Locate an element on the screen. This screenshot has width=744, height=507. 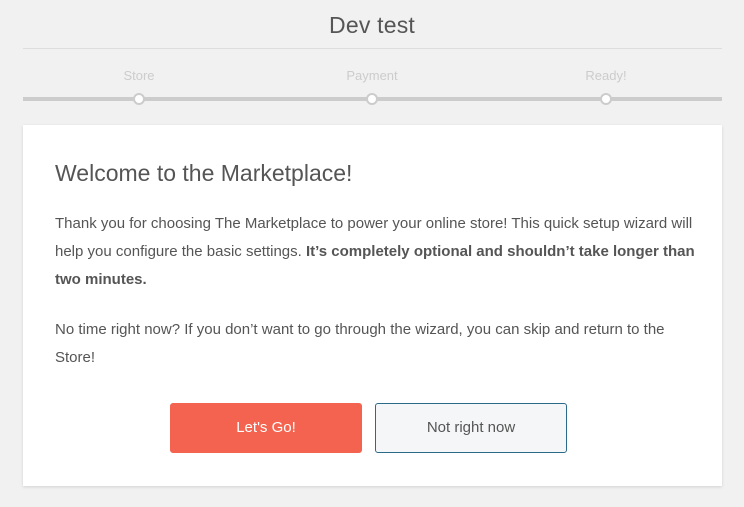
step-payment-label: Payment is located at coordinates (372, 75).